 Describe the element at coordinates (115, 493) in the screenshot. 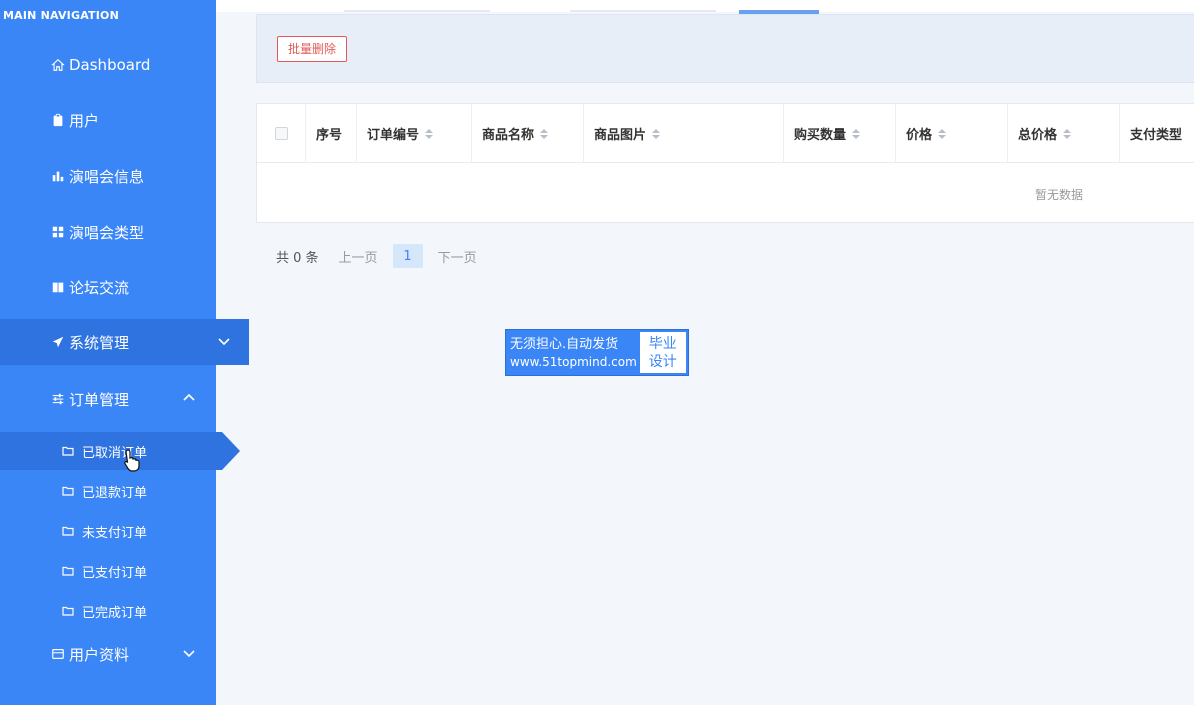

I see `sidebar-subitem-label: 已退款订单` at that location.